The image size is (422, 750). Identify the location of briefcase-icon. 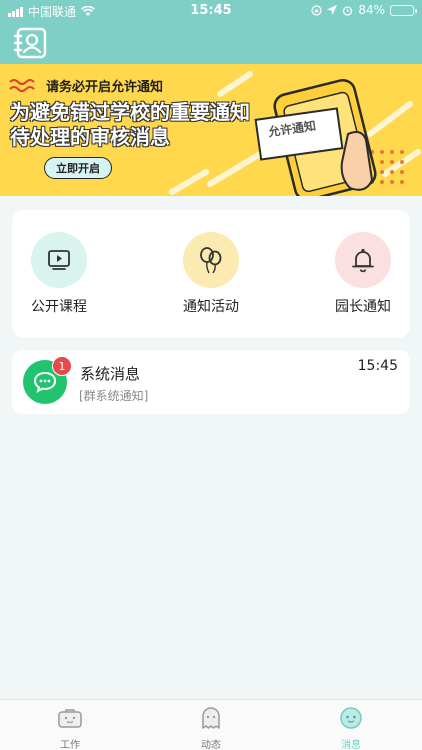
(70, 718).